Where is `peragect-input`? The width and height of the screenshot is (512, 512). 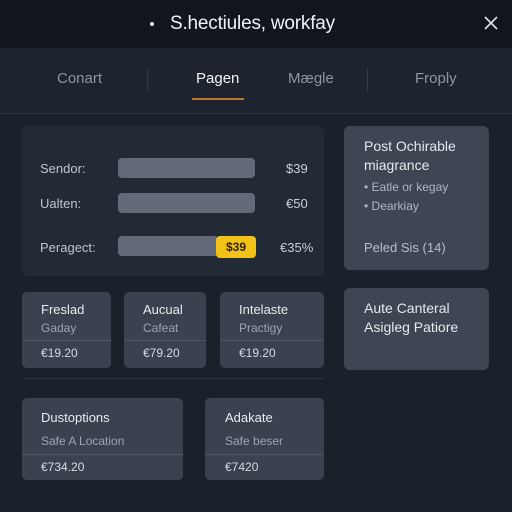 peragect-input is located at coordinates (168, 246).